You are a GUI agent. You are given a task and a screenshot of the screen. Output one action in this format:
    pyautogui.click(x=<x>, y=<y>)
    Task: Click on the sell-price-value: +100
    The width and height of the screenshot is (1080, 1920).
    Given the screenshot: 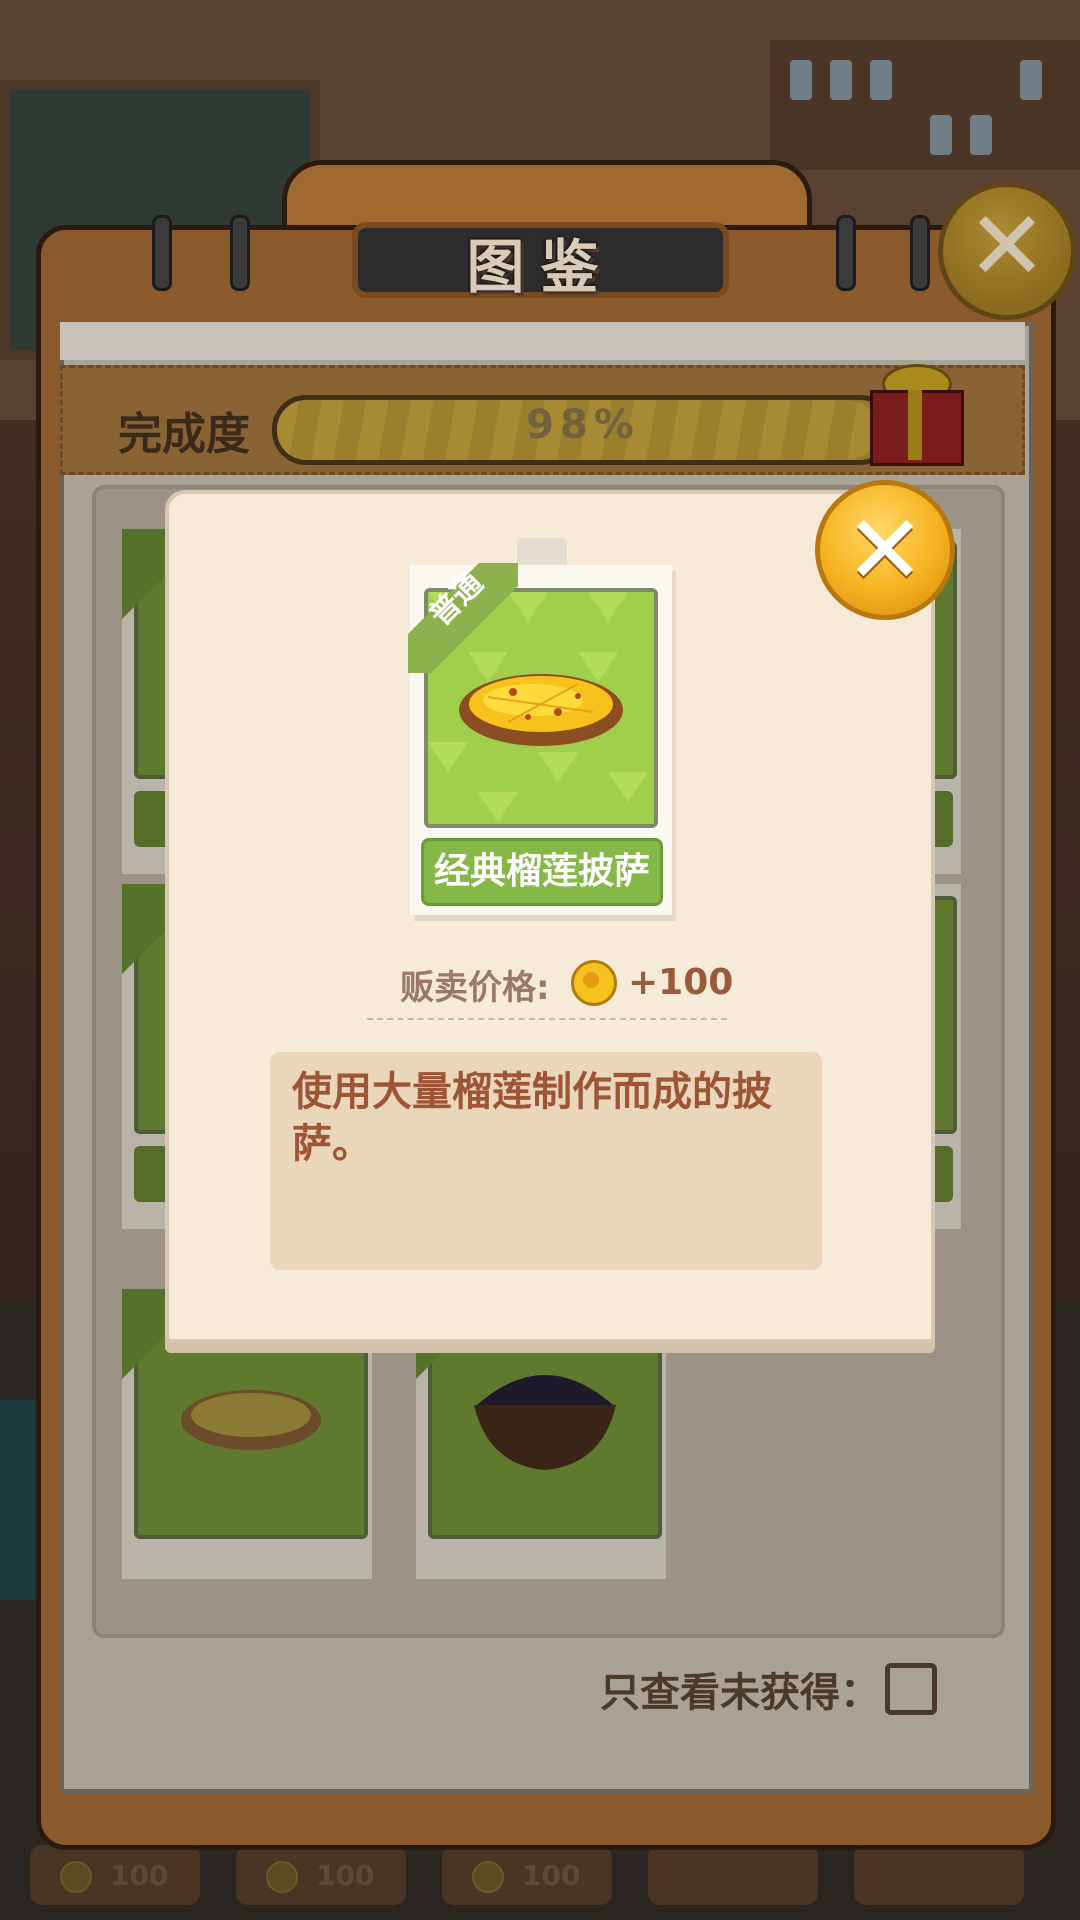 What is the action you would take?
    pyautogui.click(x=681, y=982)
    